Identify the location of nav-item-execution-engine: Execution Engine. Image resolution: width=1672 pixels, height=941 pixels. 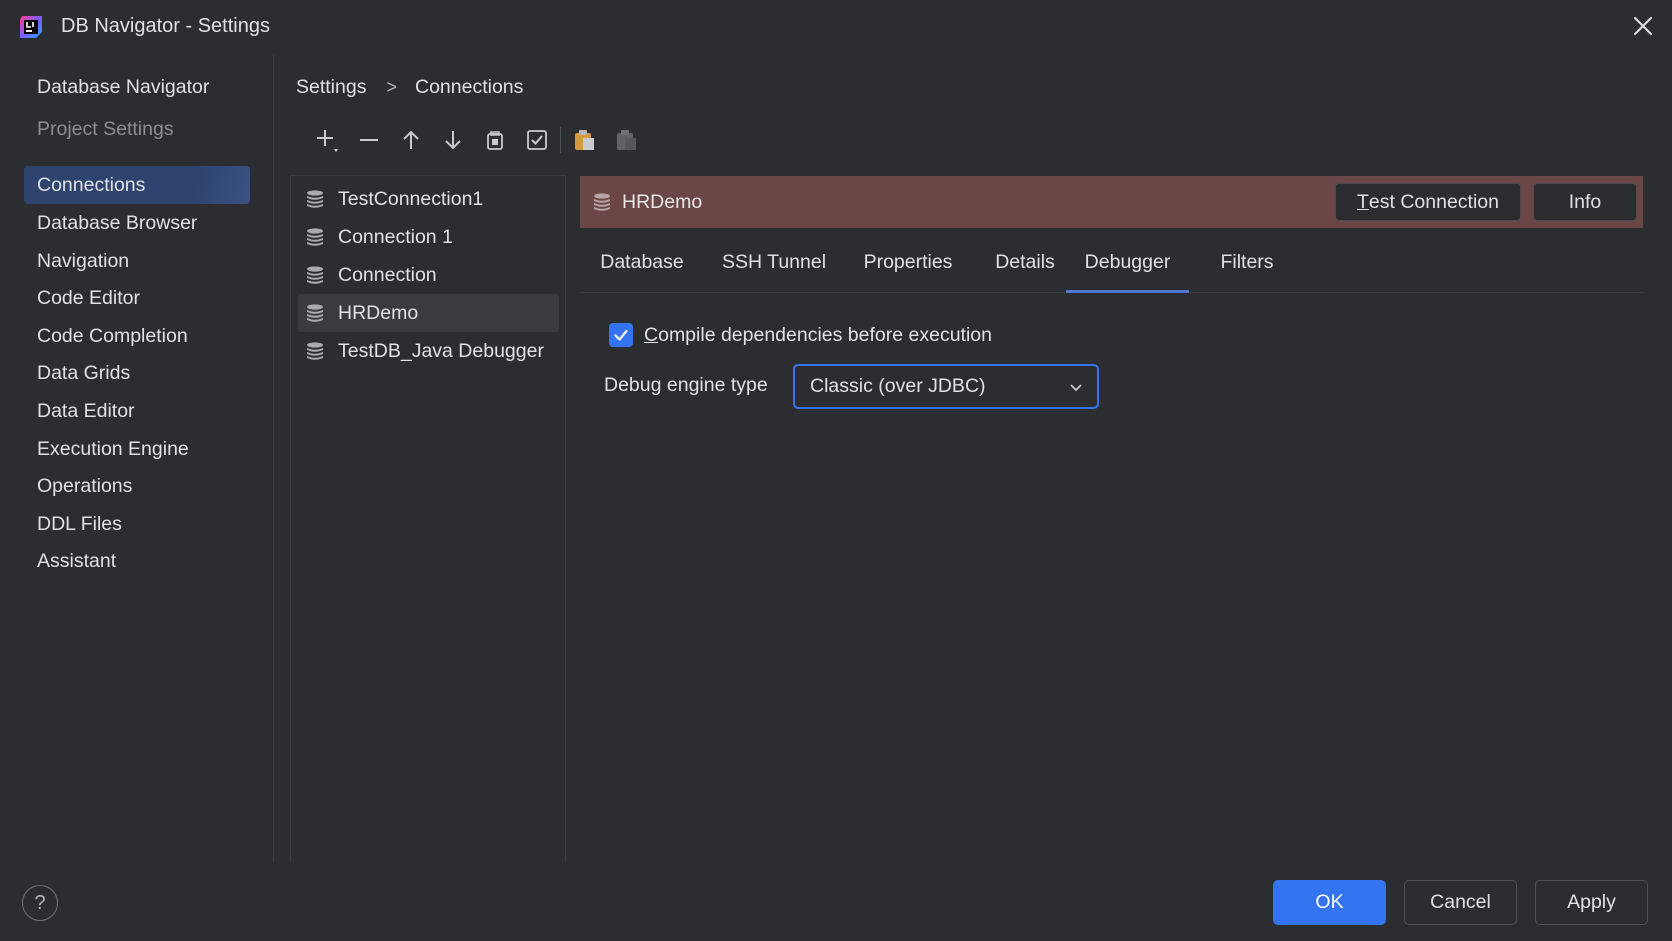
(137, 449).